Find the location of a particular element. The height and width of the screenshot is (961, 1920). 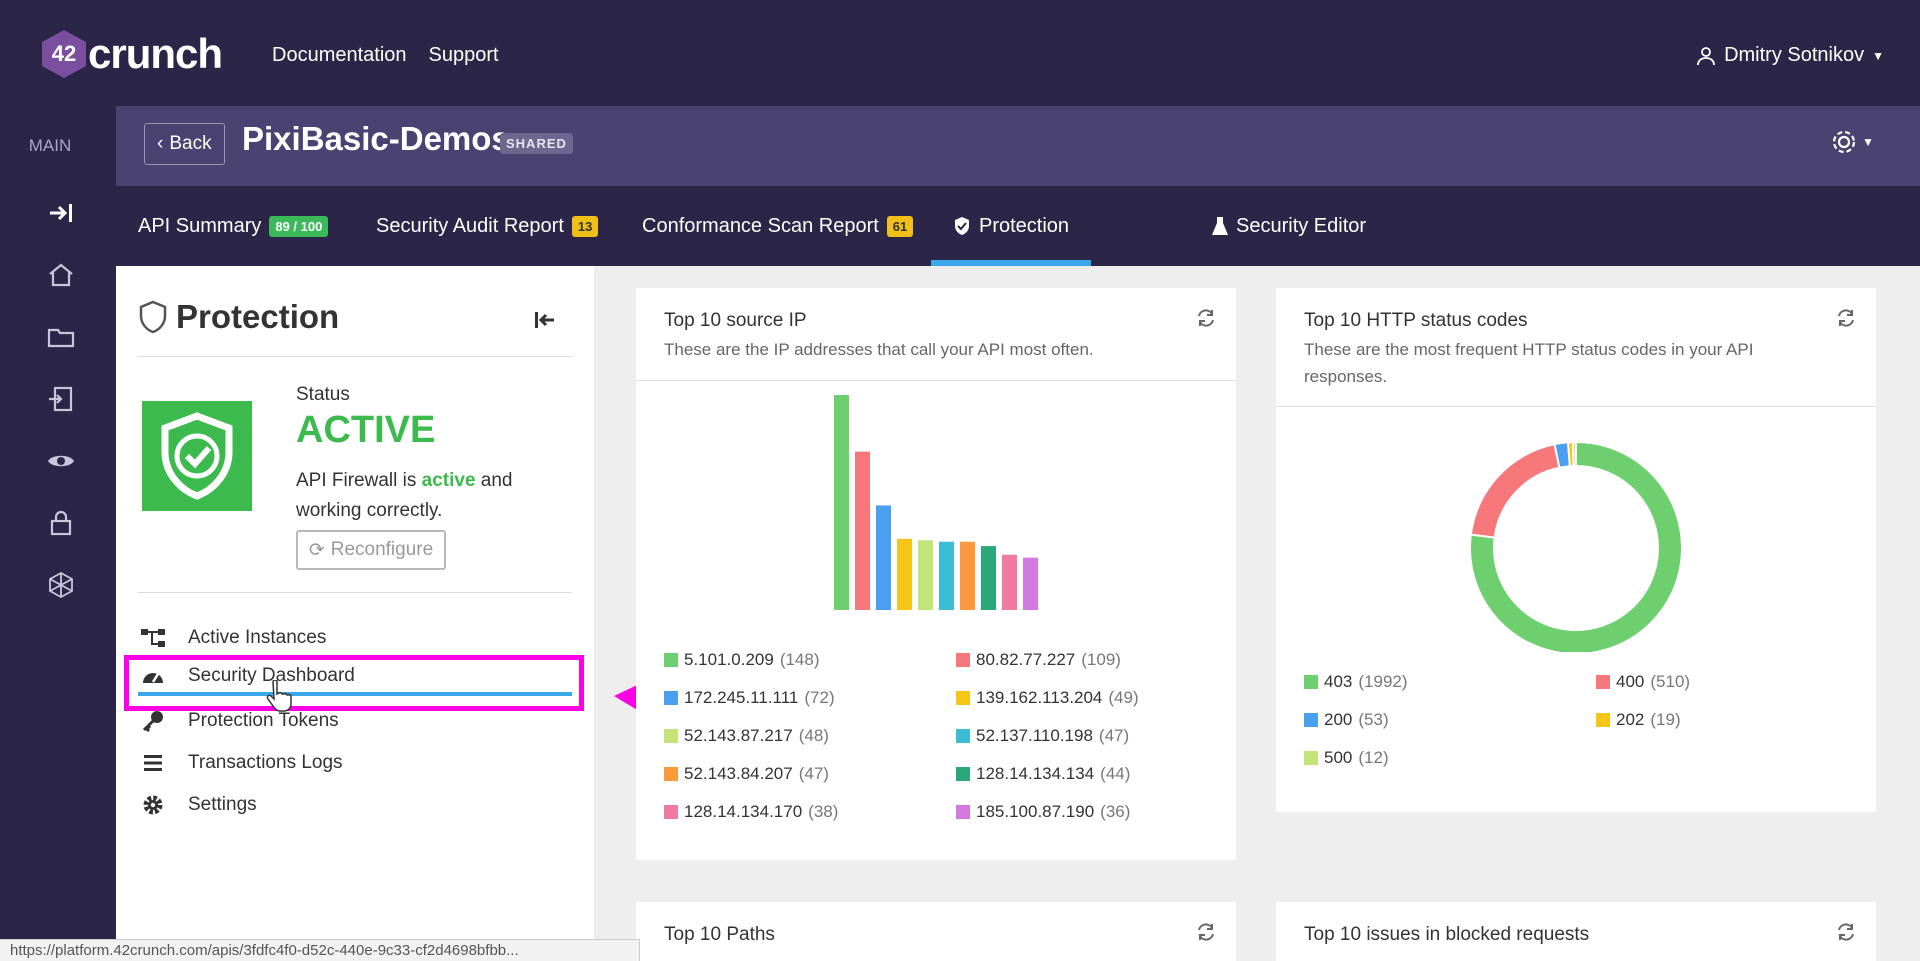

menu-item-transactions-logs: Transactions Logs is located at coordinates (355, 763).